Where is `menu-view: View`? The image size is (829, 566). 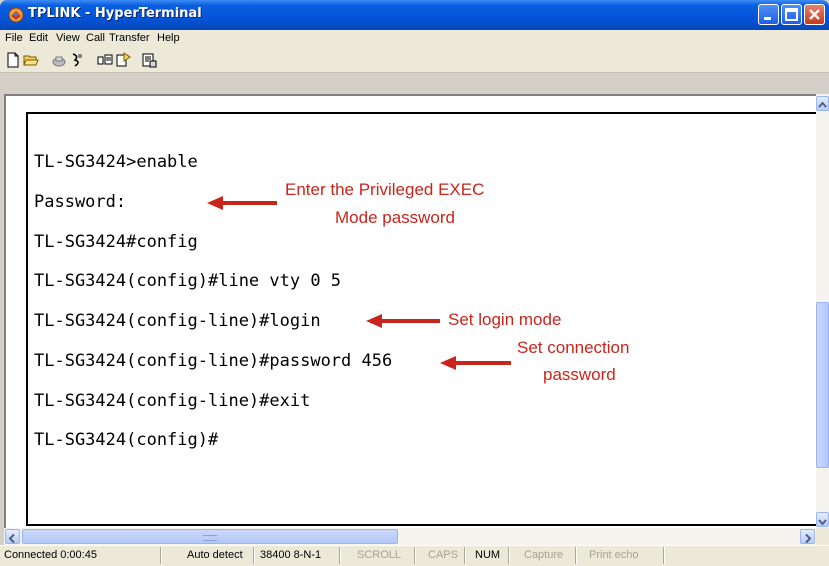 menu-view: View is located at coordinates (68, 38).